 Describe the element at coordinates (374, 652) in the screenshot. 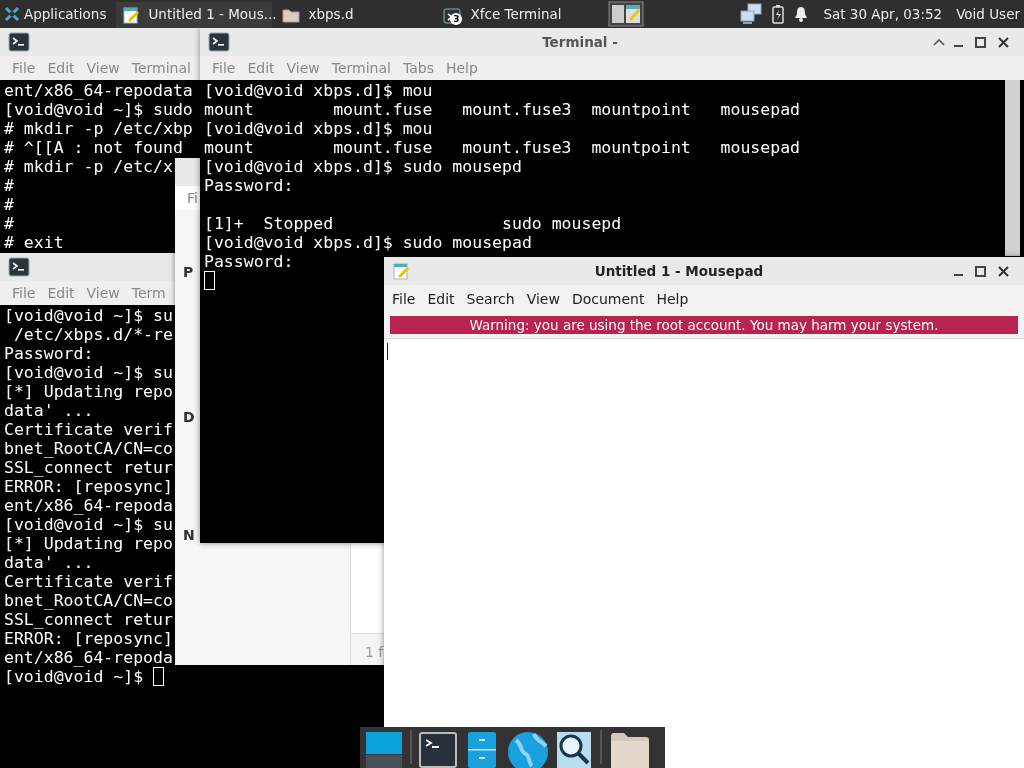

I see `status-text: 1 f` at that location.